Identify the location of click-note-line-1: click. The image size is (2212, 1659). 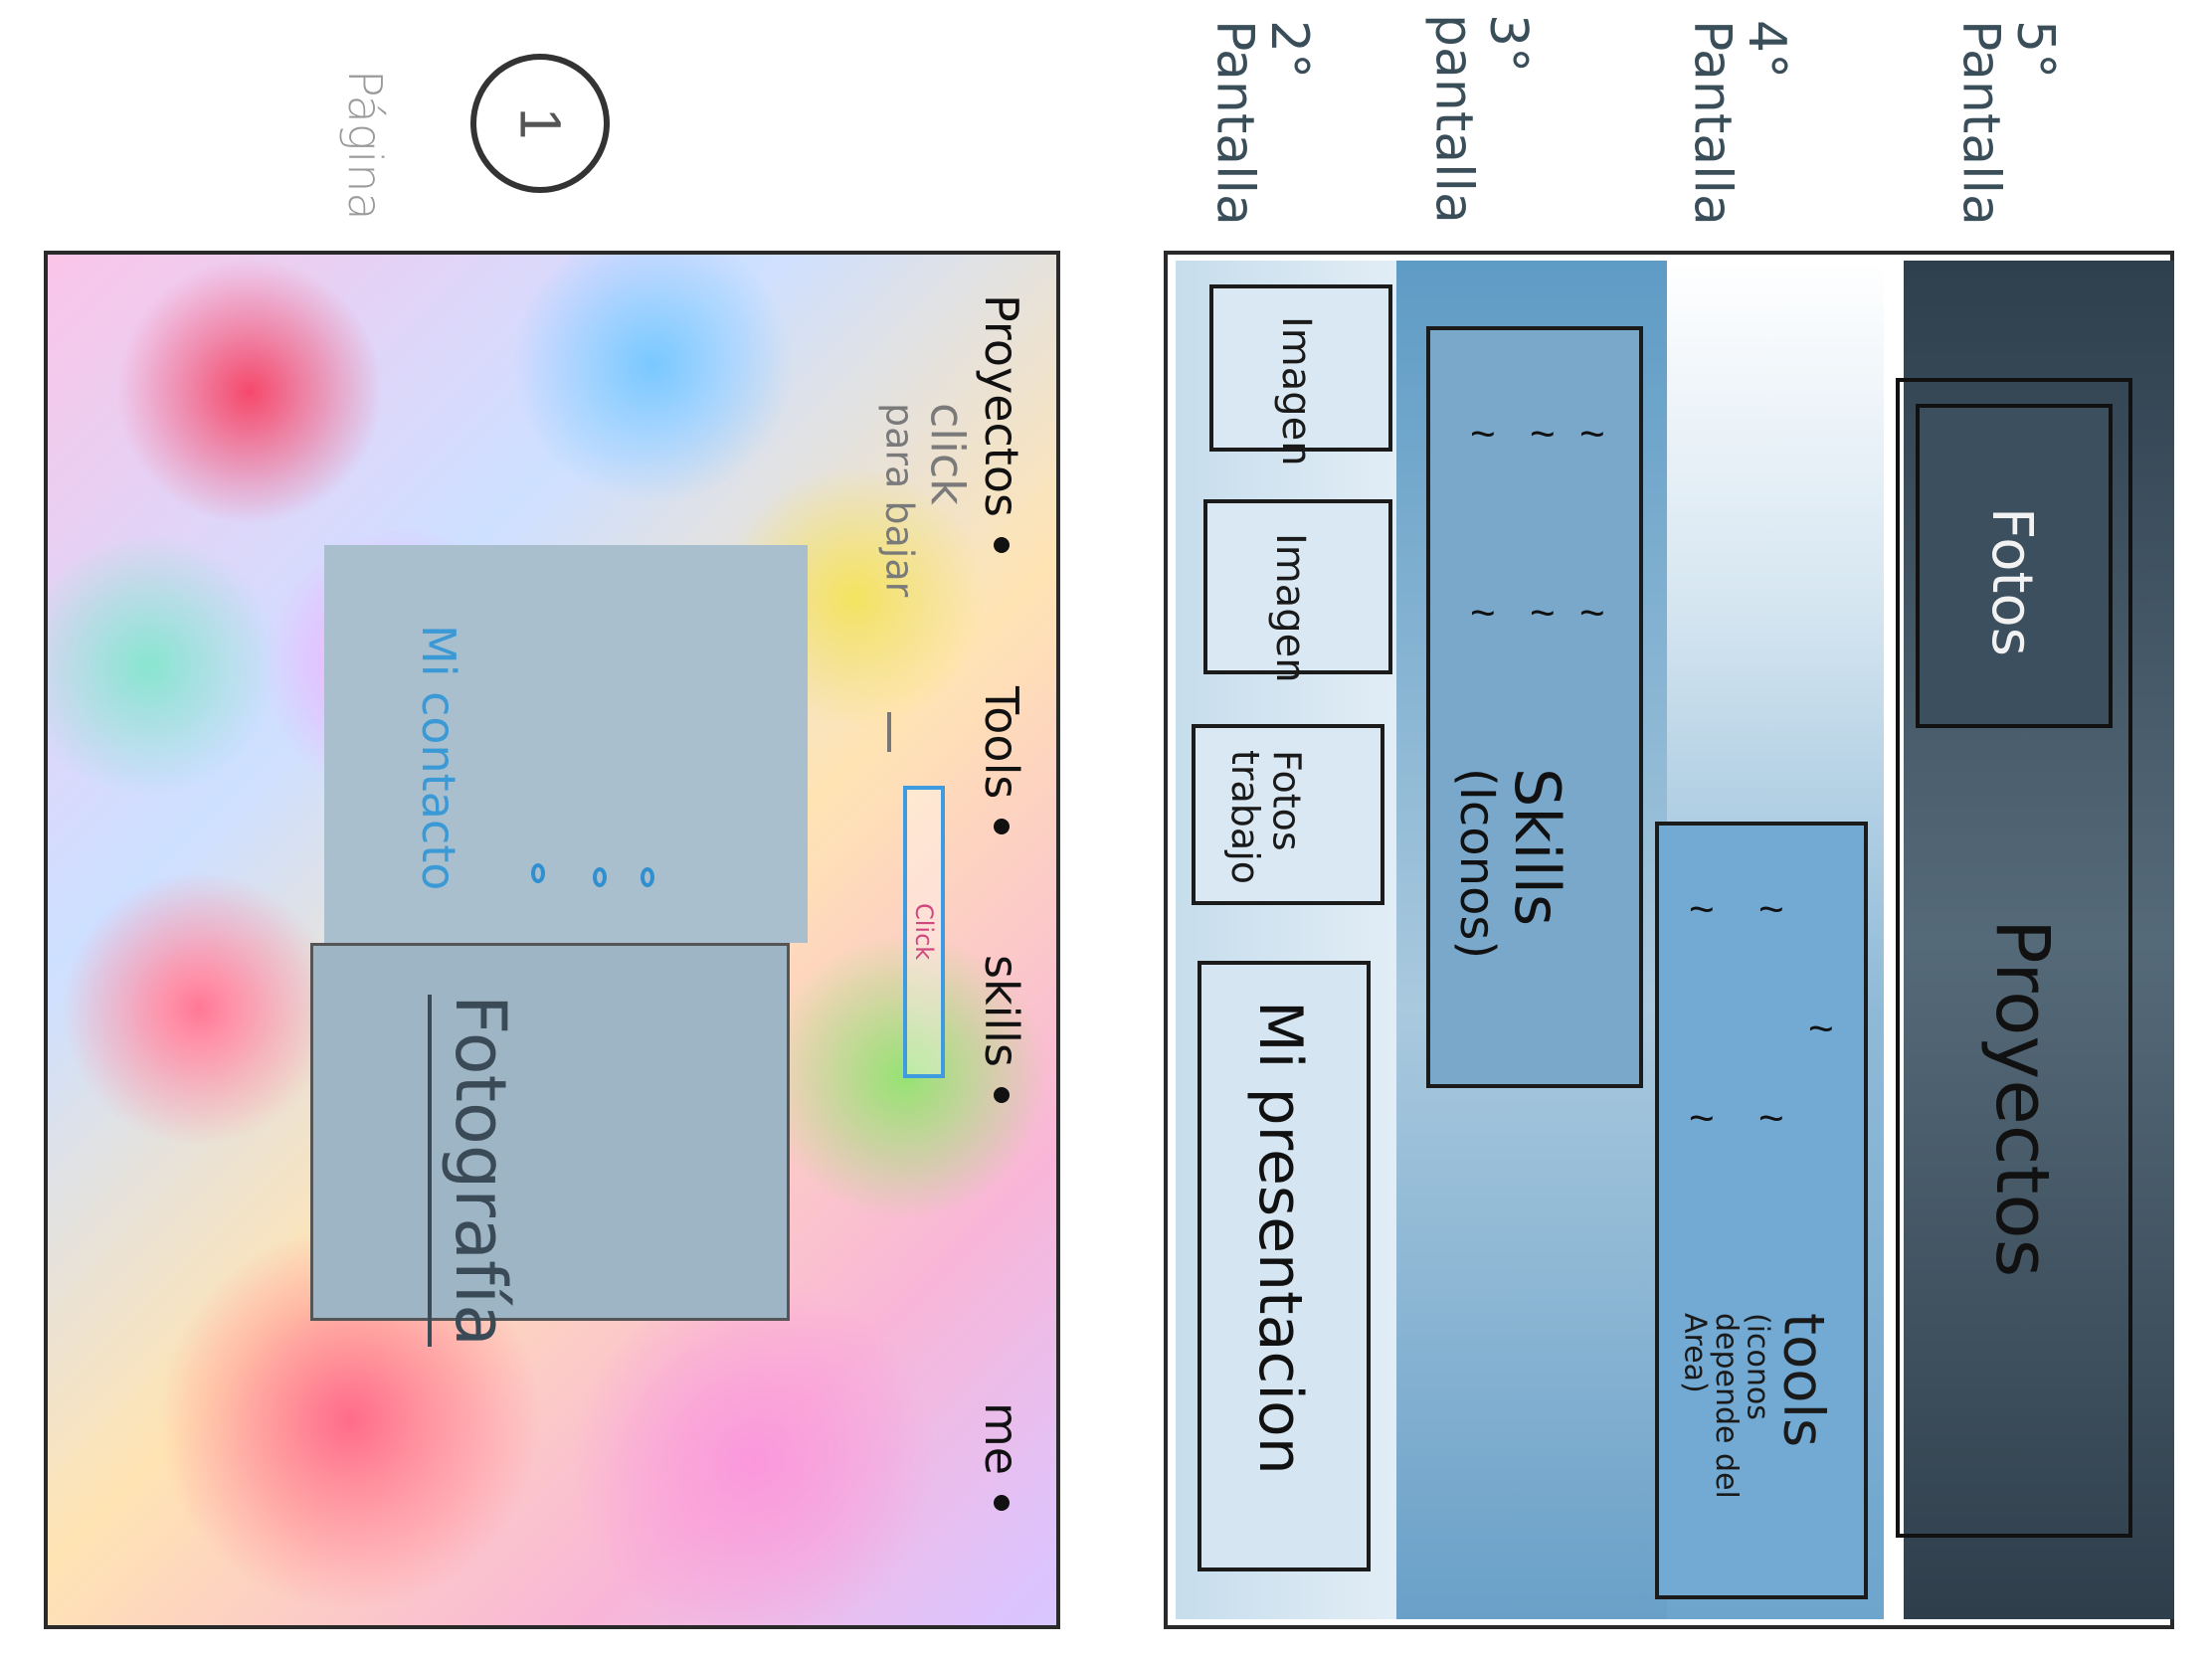
(947, 454).